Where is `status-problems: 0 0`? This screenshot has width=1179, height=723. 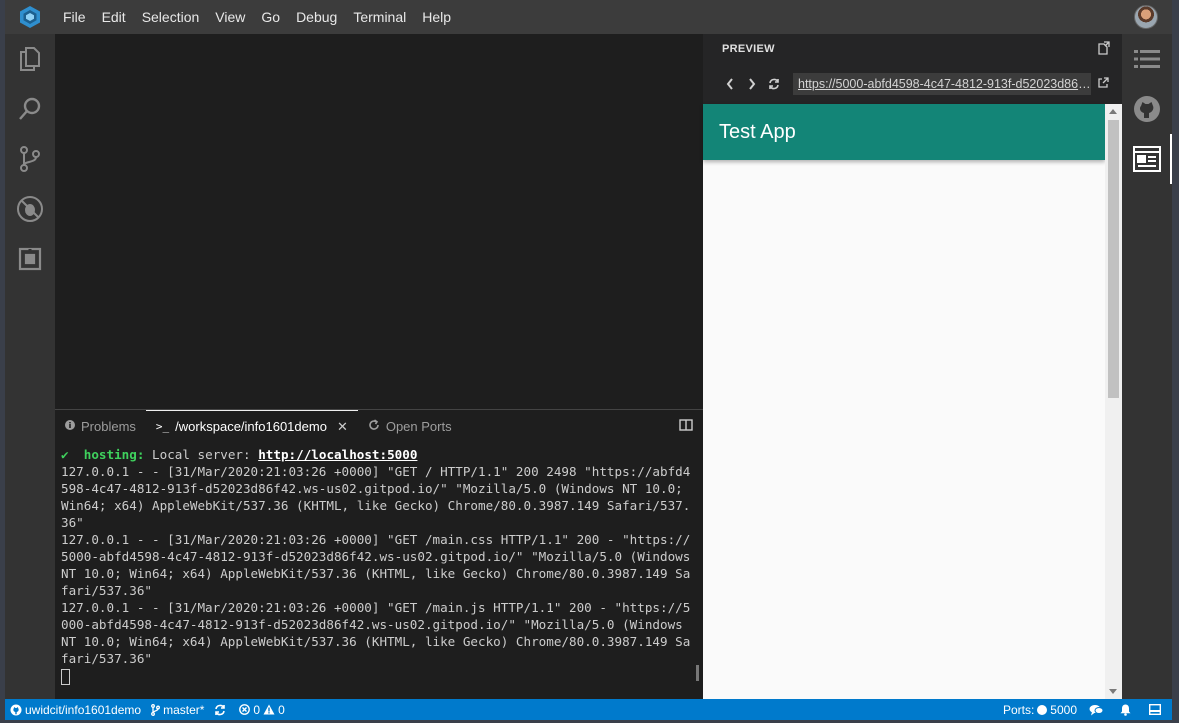
status-problems: 0 0 is located at coordinates (261, 709).